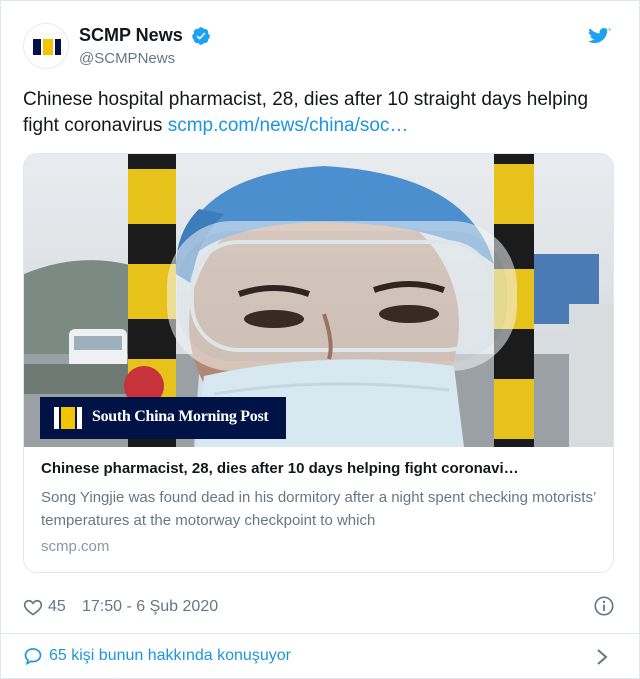  I want to click on author-block: SCMP News @SCMPNews, so click(145, 46).